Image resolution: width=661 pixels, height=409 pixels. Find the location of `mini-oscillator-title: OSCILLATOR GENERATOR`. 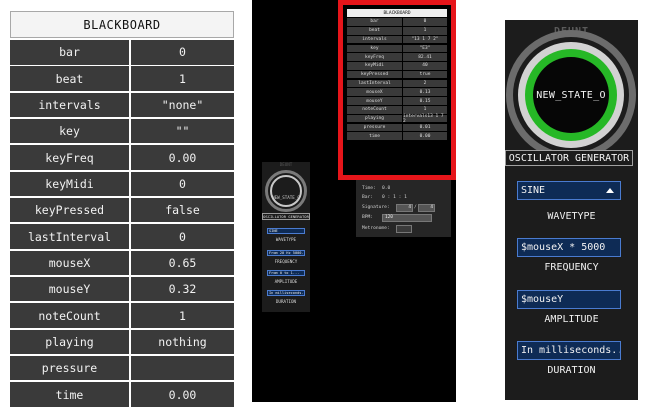

mini-oscillator-title: OSCILLATOR GENERATOR is located at coordinates (286, 216).